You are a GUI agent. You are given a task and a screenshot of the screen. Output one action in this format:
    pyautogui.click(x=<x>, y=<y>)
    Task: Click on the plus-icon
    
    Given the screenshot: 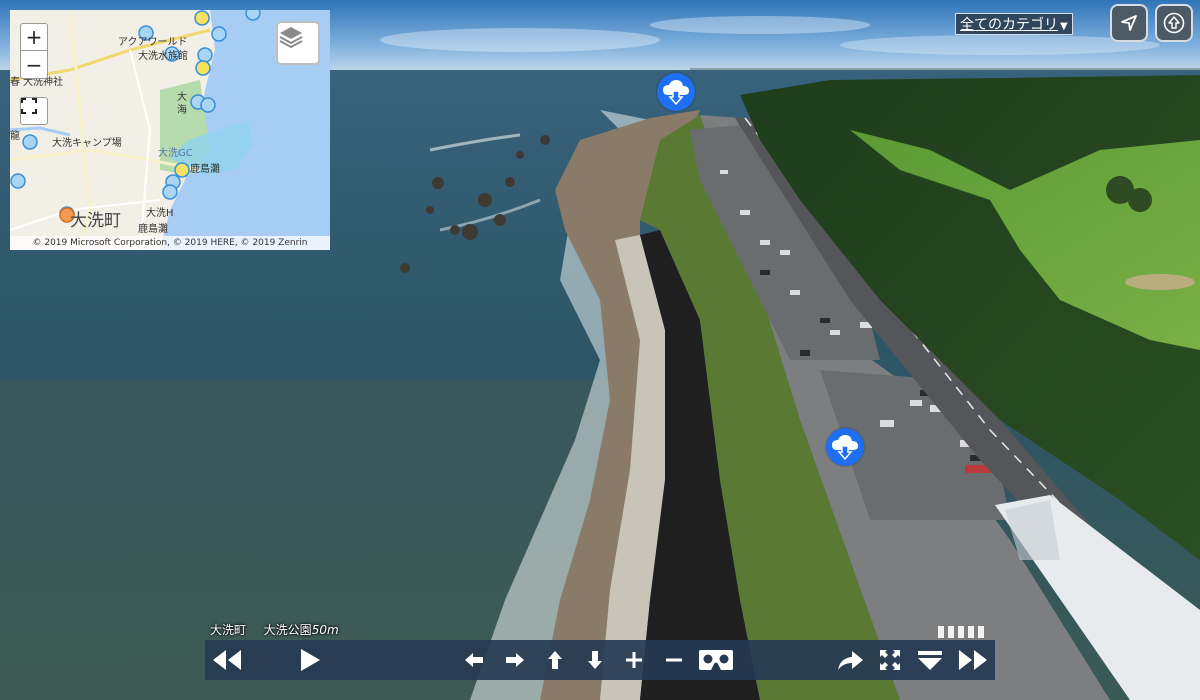 What is the action you would take?
    pyautogui.click(x=634, y=660)
    